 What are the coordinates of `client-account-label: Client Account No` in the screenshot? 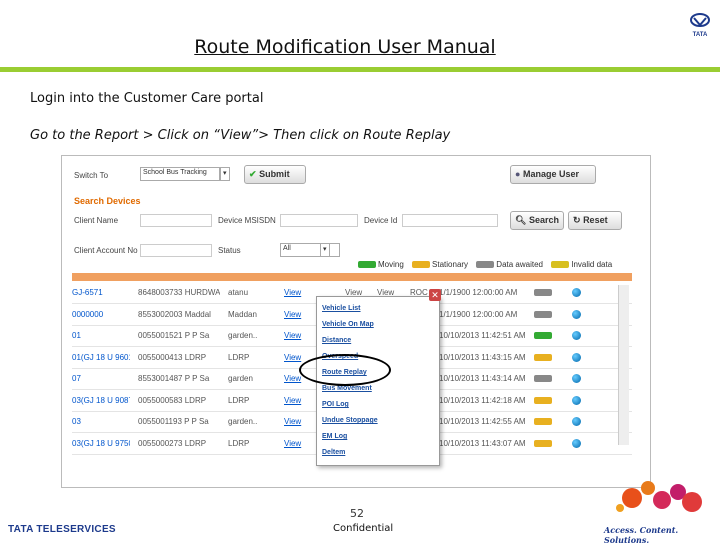 It's located at (106, 250).